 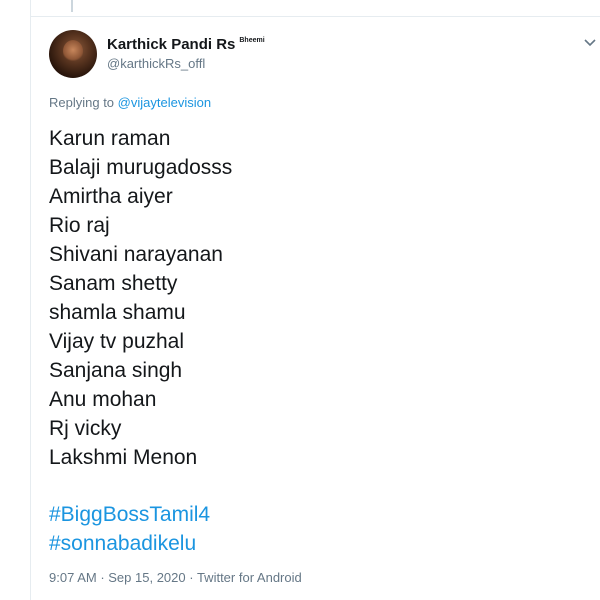 What do you see at coordinates (111, 196) in the screenshot?
I see `tweet-line: Amirtha aiyer` at bounding box center [111, 196].